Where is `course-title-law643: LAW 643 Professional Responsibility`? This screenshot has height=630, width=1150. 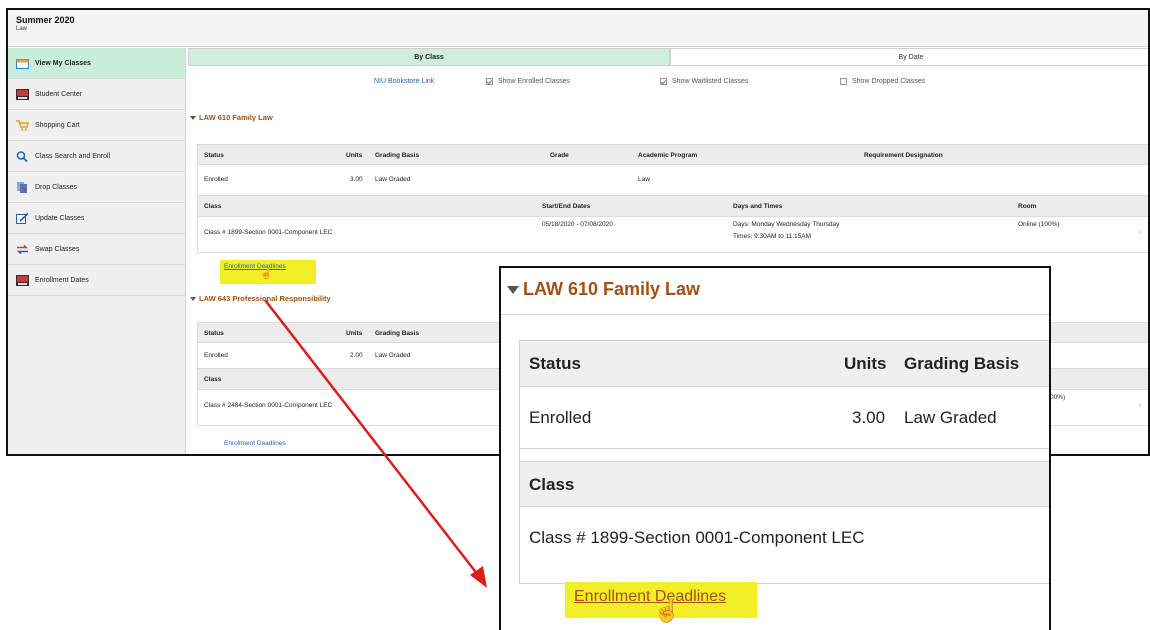
course-title-law643: LAW 643 Professional Responsibility is located at coordinates (260, 298).